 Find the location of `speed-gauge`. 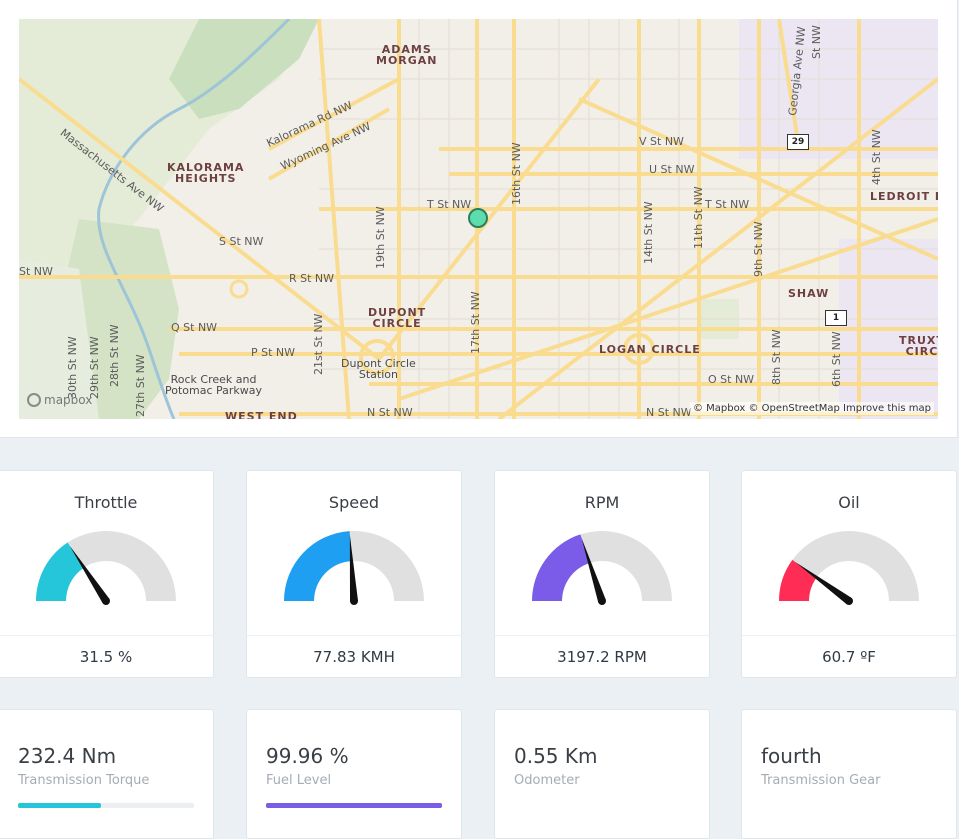

speed-gauge is located at coordinates (354, 568).